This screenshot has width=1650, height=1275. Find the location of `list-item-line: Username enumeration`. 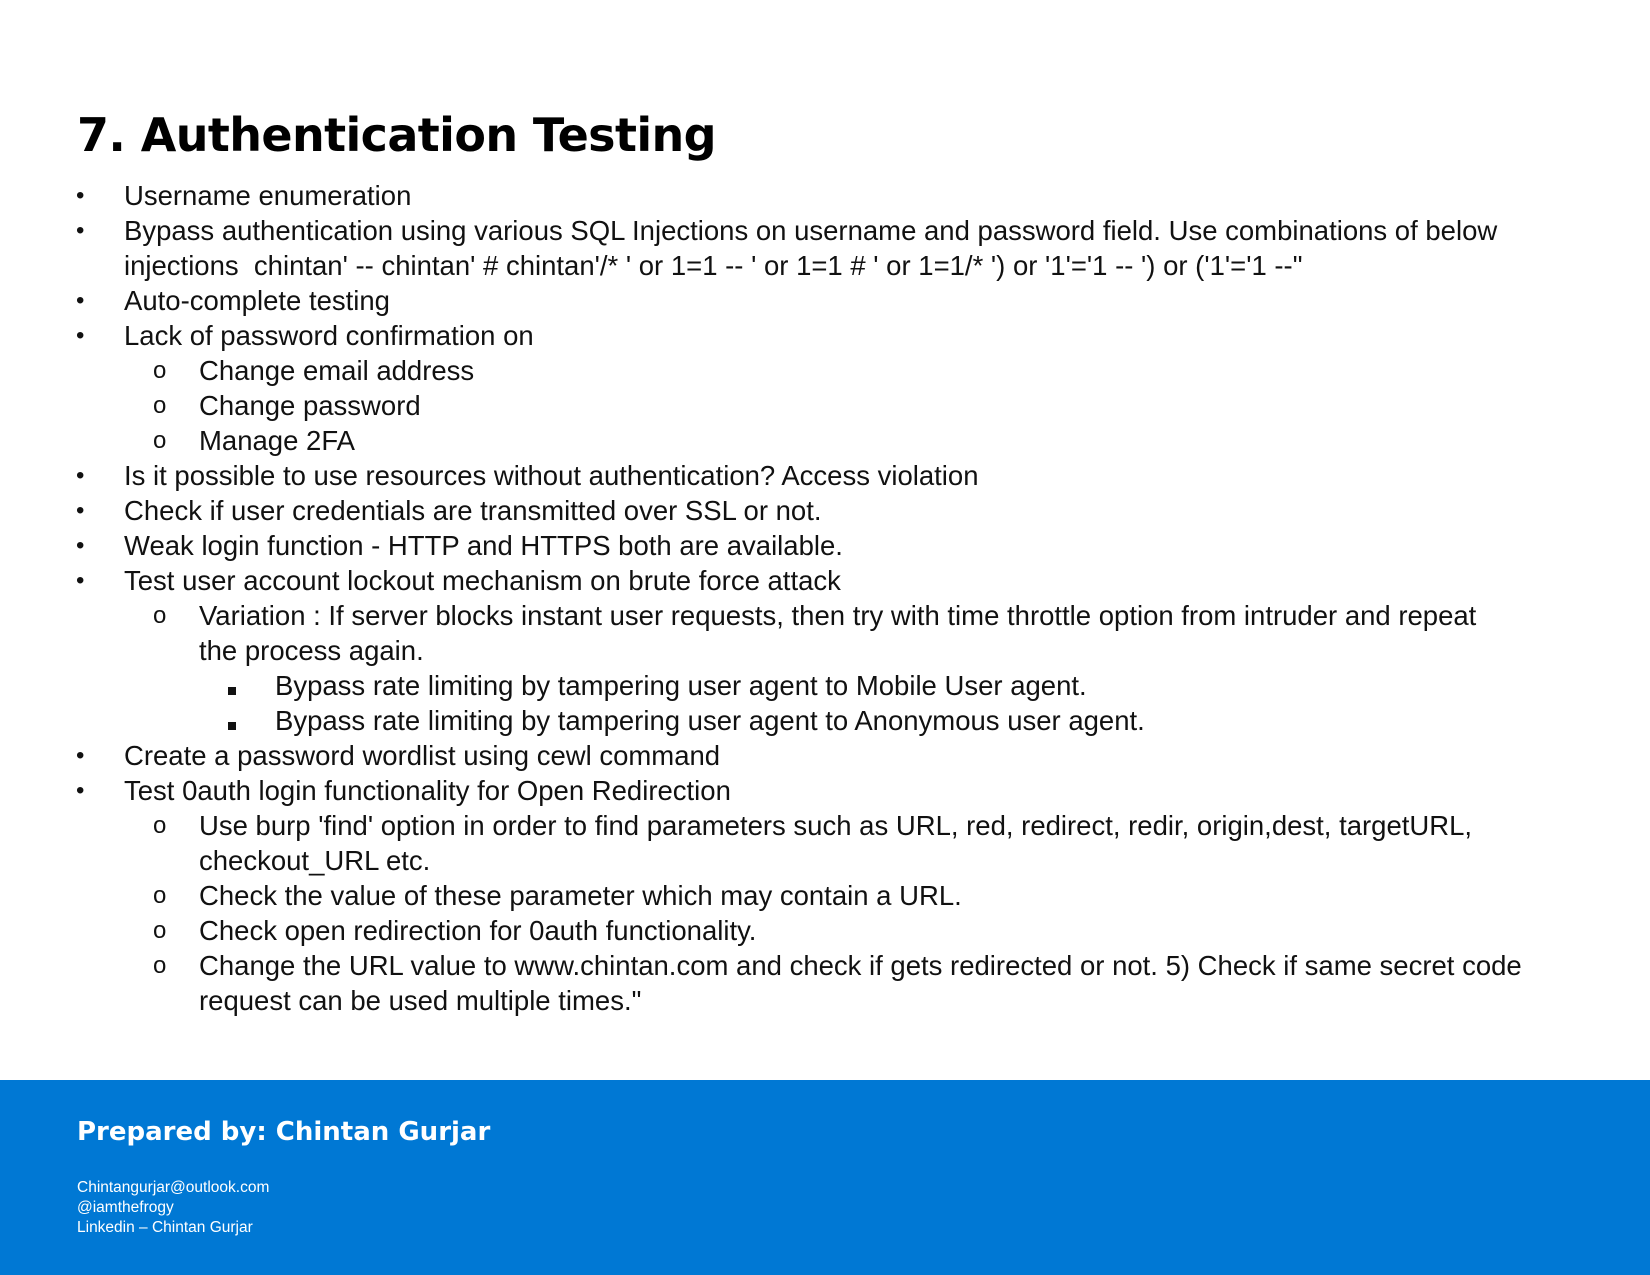

list-item-line: Username enumeration is located at coordinates (268, 195).